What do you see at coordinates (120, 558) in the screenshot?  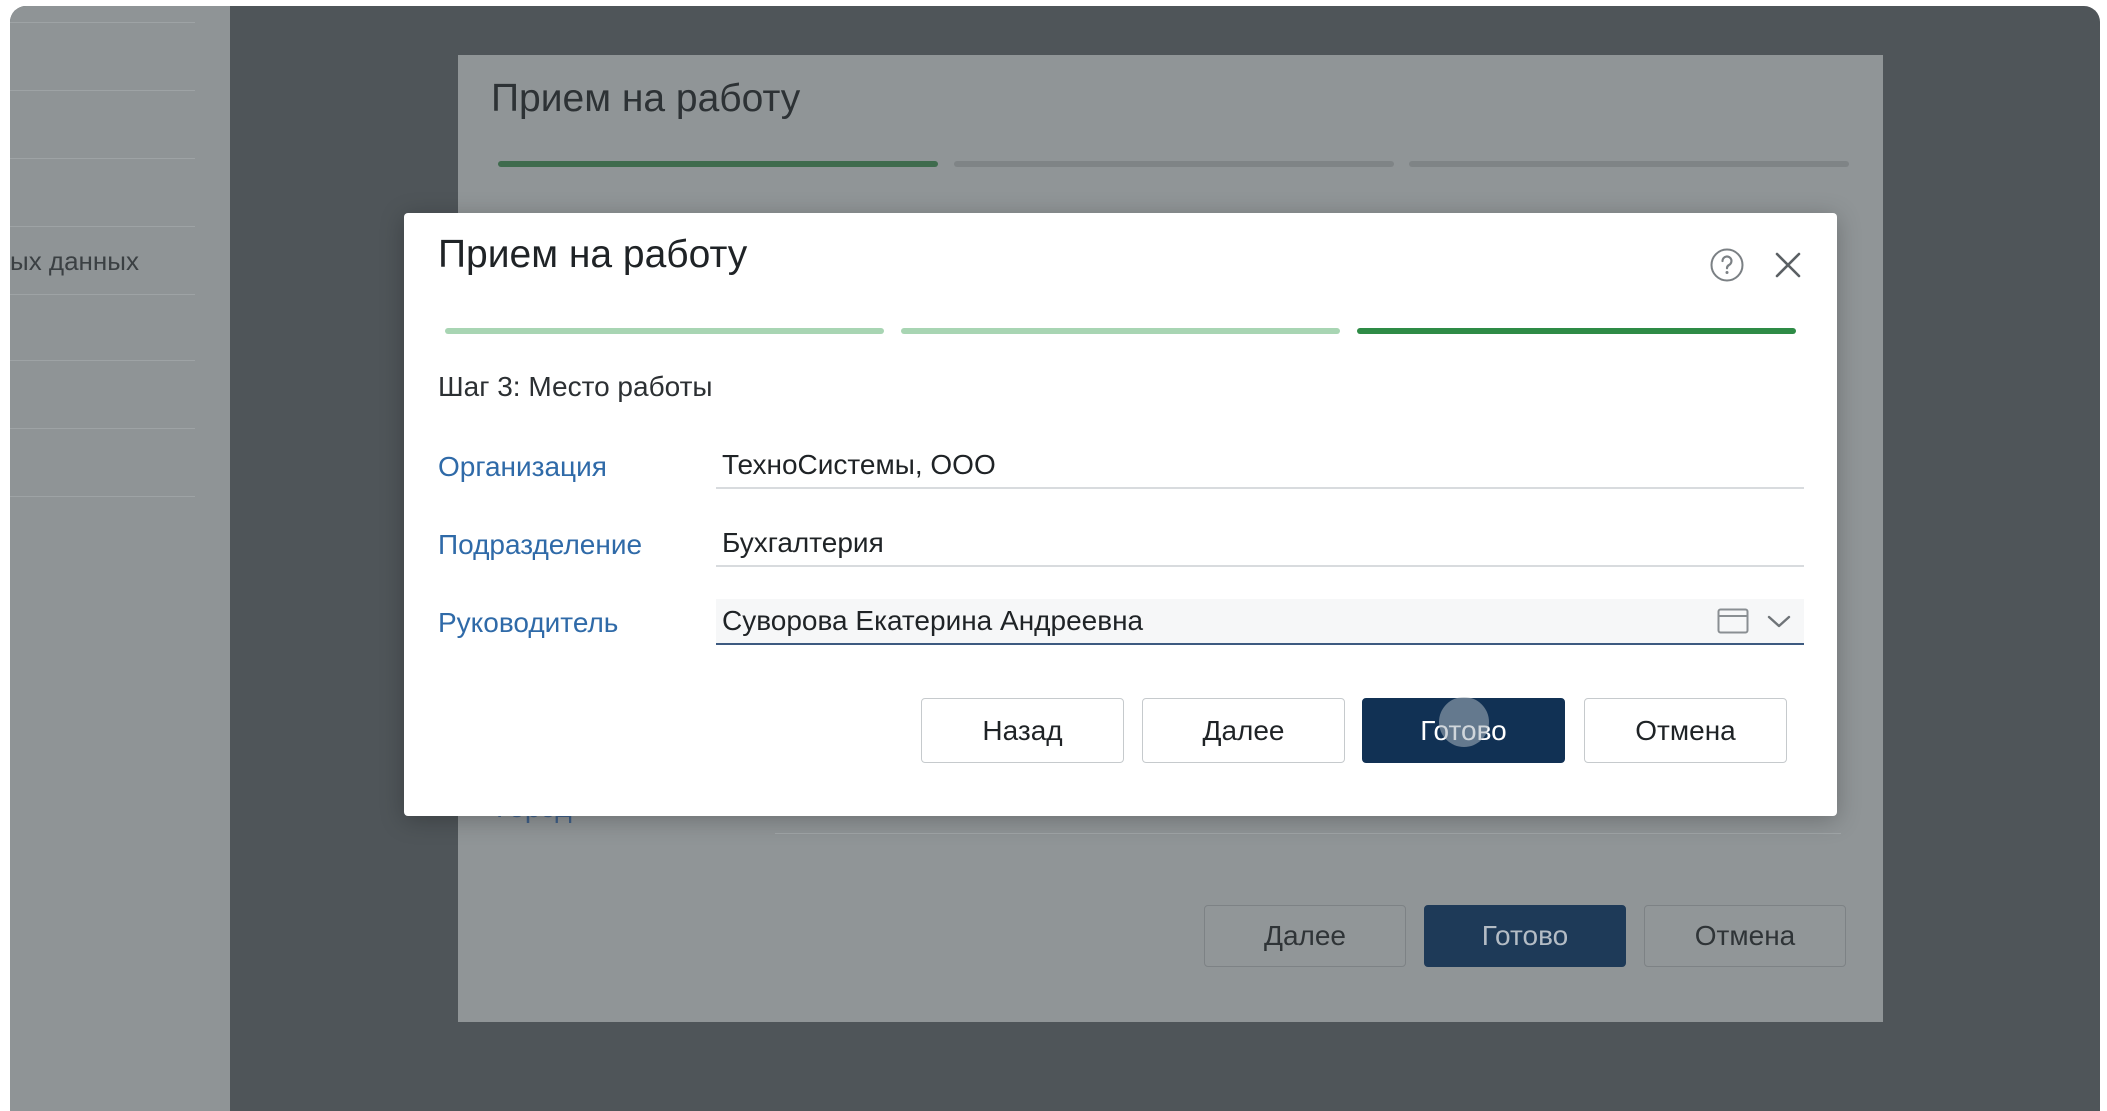 I see `sidebar: ых данных` at bounding box center [120, 558].